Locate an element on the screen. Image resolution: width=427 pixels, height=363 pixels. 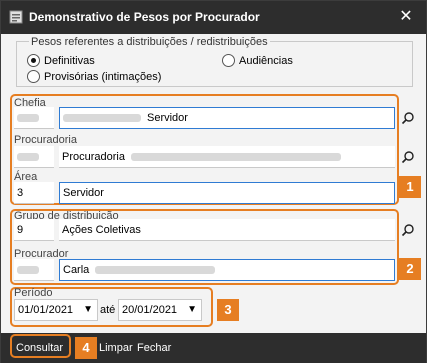
periodo-to-date: 20/01/2021 ▼ is located at coordinates (160, 310).